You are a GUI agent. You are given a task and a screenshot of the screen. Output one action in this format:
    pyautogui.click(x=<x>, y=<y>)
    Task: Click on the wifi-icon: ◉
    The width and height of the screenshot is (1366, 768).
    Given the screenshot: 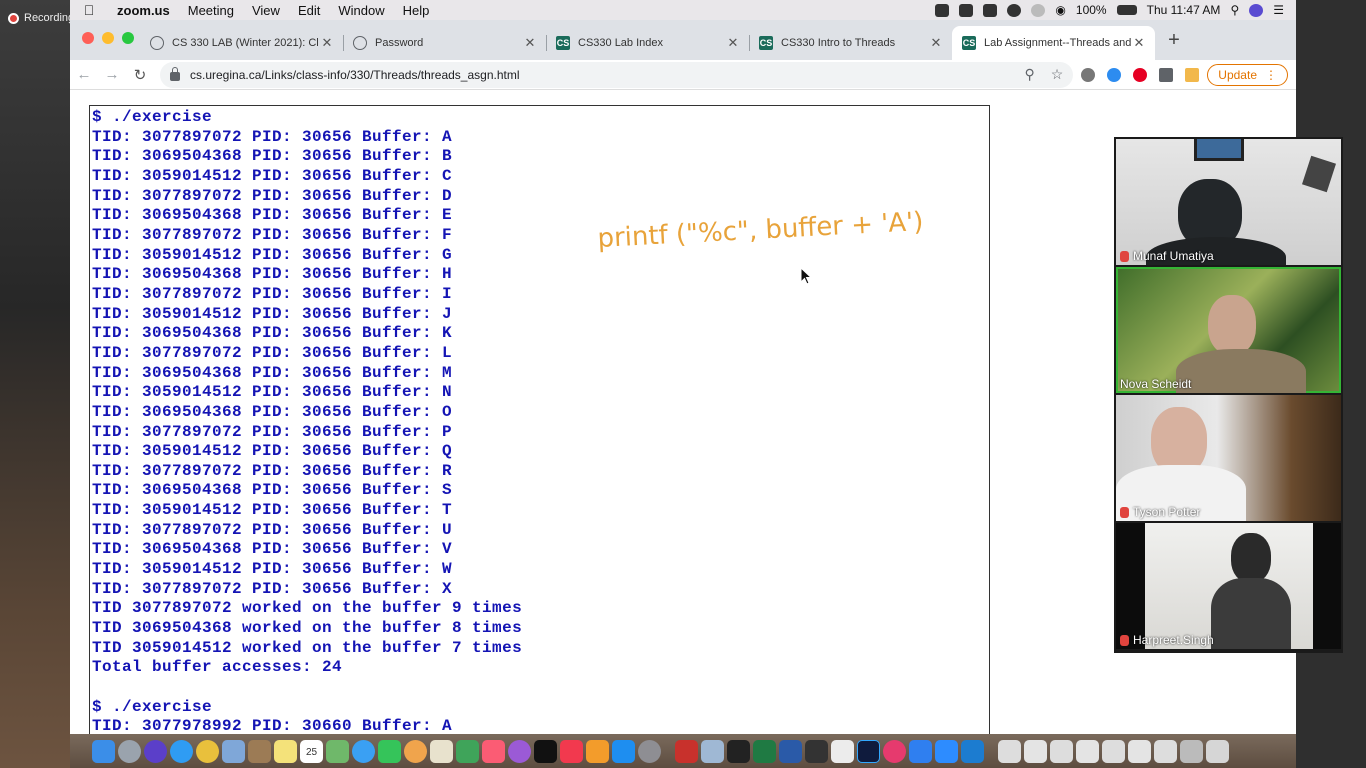 What is the action you would take?
    pyautogui.click(x=1060, y=10)
    